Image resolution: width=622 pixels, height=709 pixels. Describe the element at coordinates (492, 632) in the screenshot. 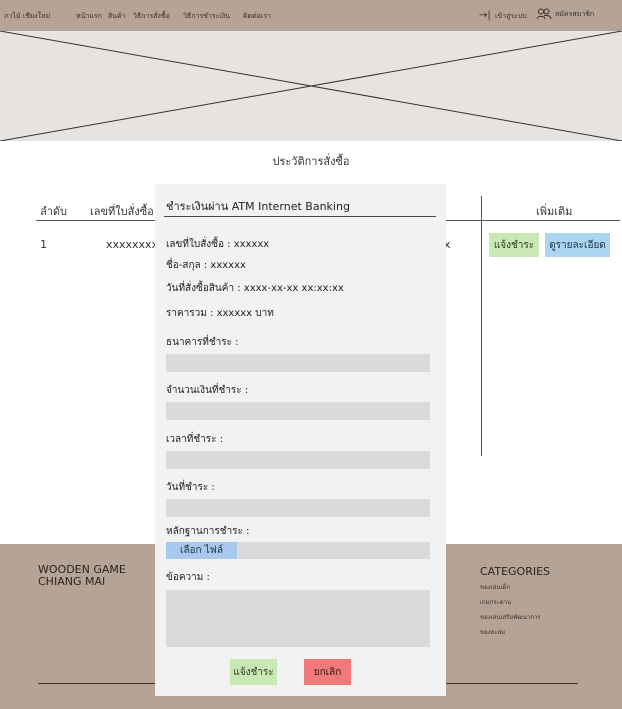

I see `footer-category-link: ของสะสม` at that location.